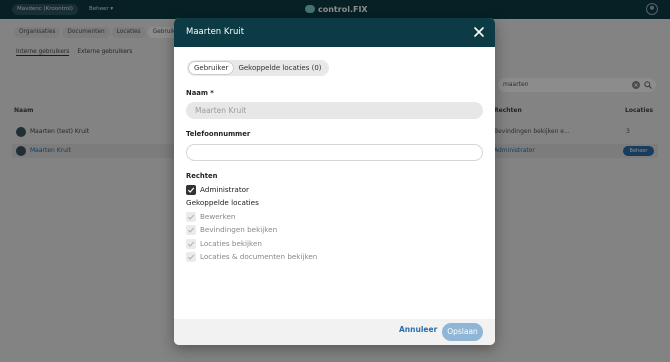  Describe the element at coordinates (334, 152) in the screenshot. I see `phone-field` at that location.